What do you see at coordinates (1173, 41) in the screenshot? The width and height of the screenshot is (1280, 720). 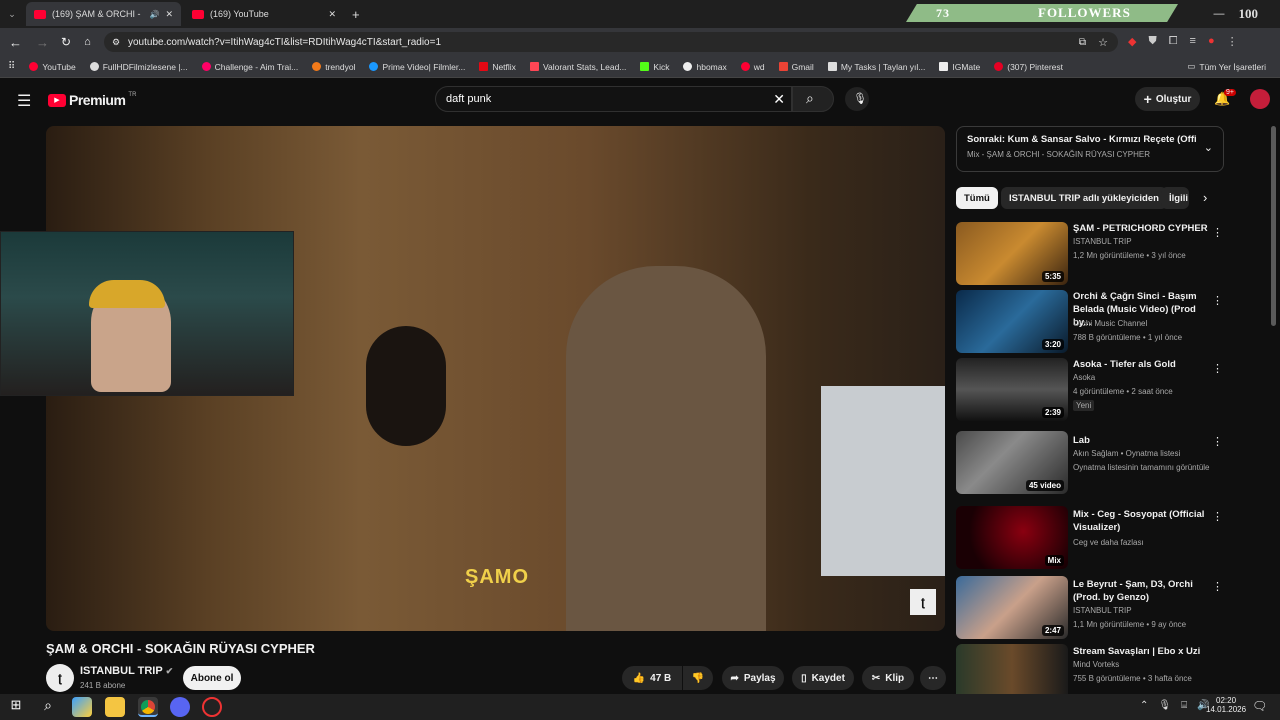 I see `puzzle-icon: ⧠` at bounding box center [1173, 41].